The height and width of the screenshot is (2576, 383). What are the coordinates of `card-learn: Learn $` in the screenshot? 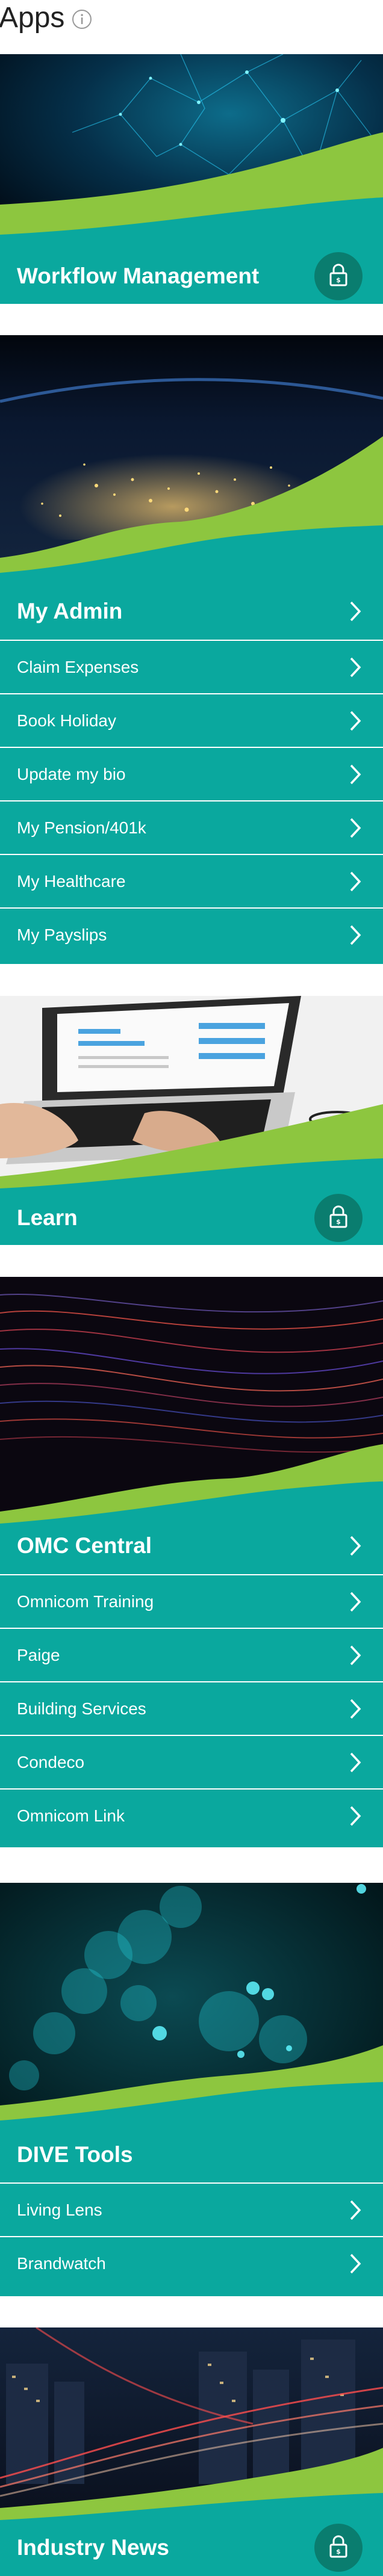 It's located at (191, 1120).